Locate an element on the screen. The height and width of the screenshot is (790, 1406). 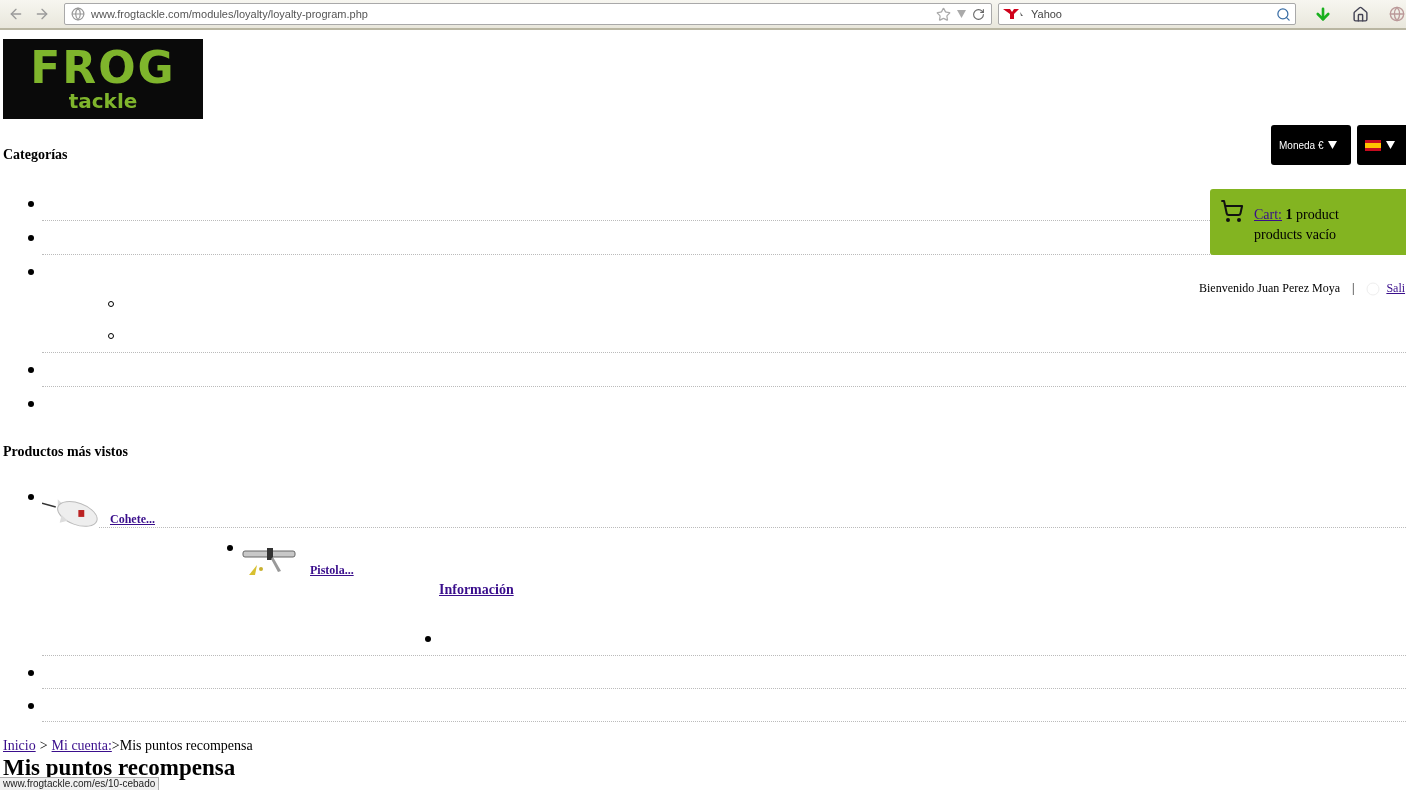
cart-icon is located at coordinates (1232, 211).